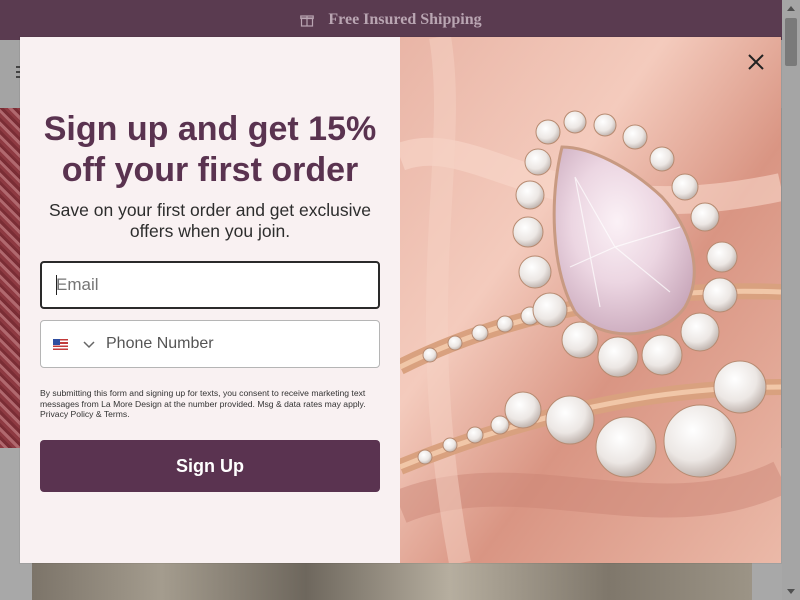 The height and width of the screenshot is (600, 800). What do you see at coordinates (60, 344) in the screenshot?
I see `us-flag-icon` at bounding box center [60, 344].